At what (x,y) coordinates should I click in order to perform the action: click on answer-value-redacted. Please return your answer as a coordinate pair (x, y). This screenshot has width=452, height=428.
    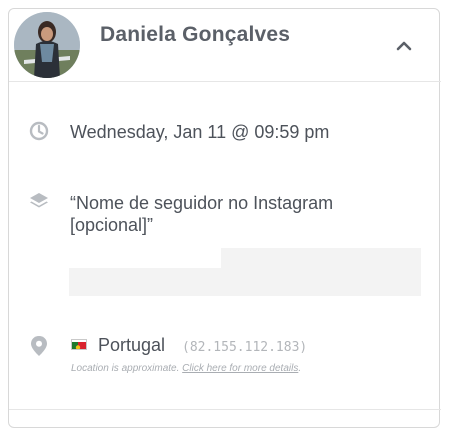
    Looking at the image, I should click on (245, 272).